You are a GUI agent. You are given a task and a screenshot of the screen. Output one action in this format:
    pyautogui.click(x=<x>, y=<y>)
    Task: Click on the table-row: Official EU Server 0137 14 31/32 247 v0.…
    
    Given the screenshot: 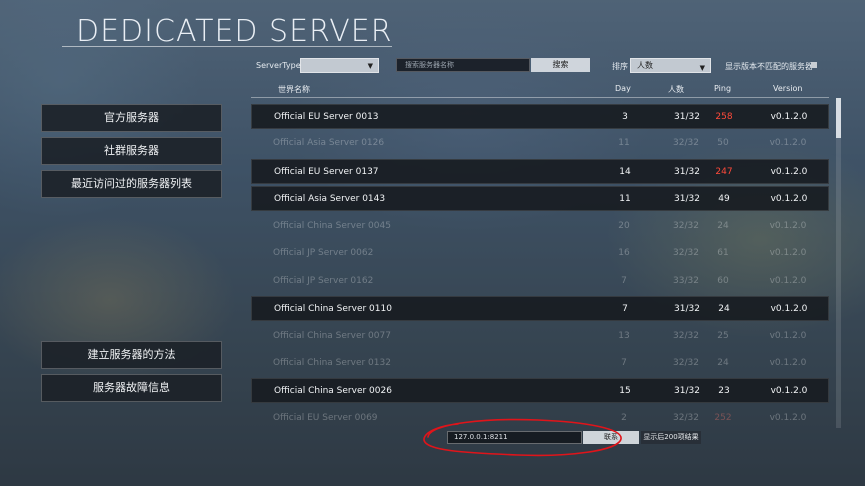 What is the action you would take?
    pyautogui.click(x=540, y=171)
    